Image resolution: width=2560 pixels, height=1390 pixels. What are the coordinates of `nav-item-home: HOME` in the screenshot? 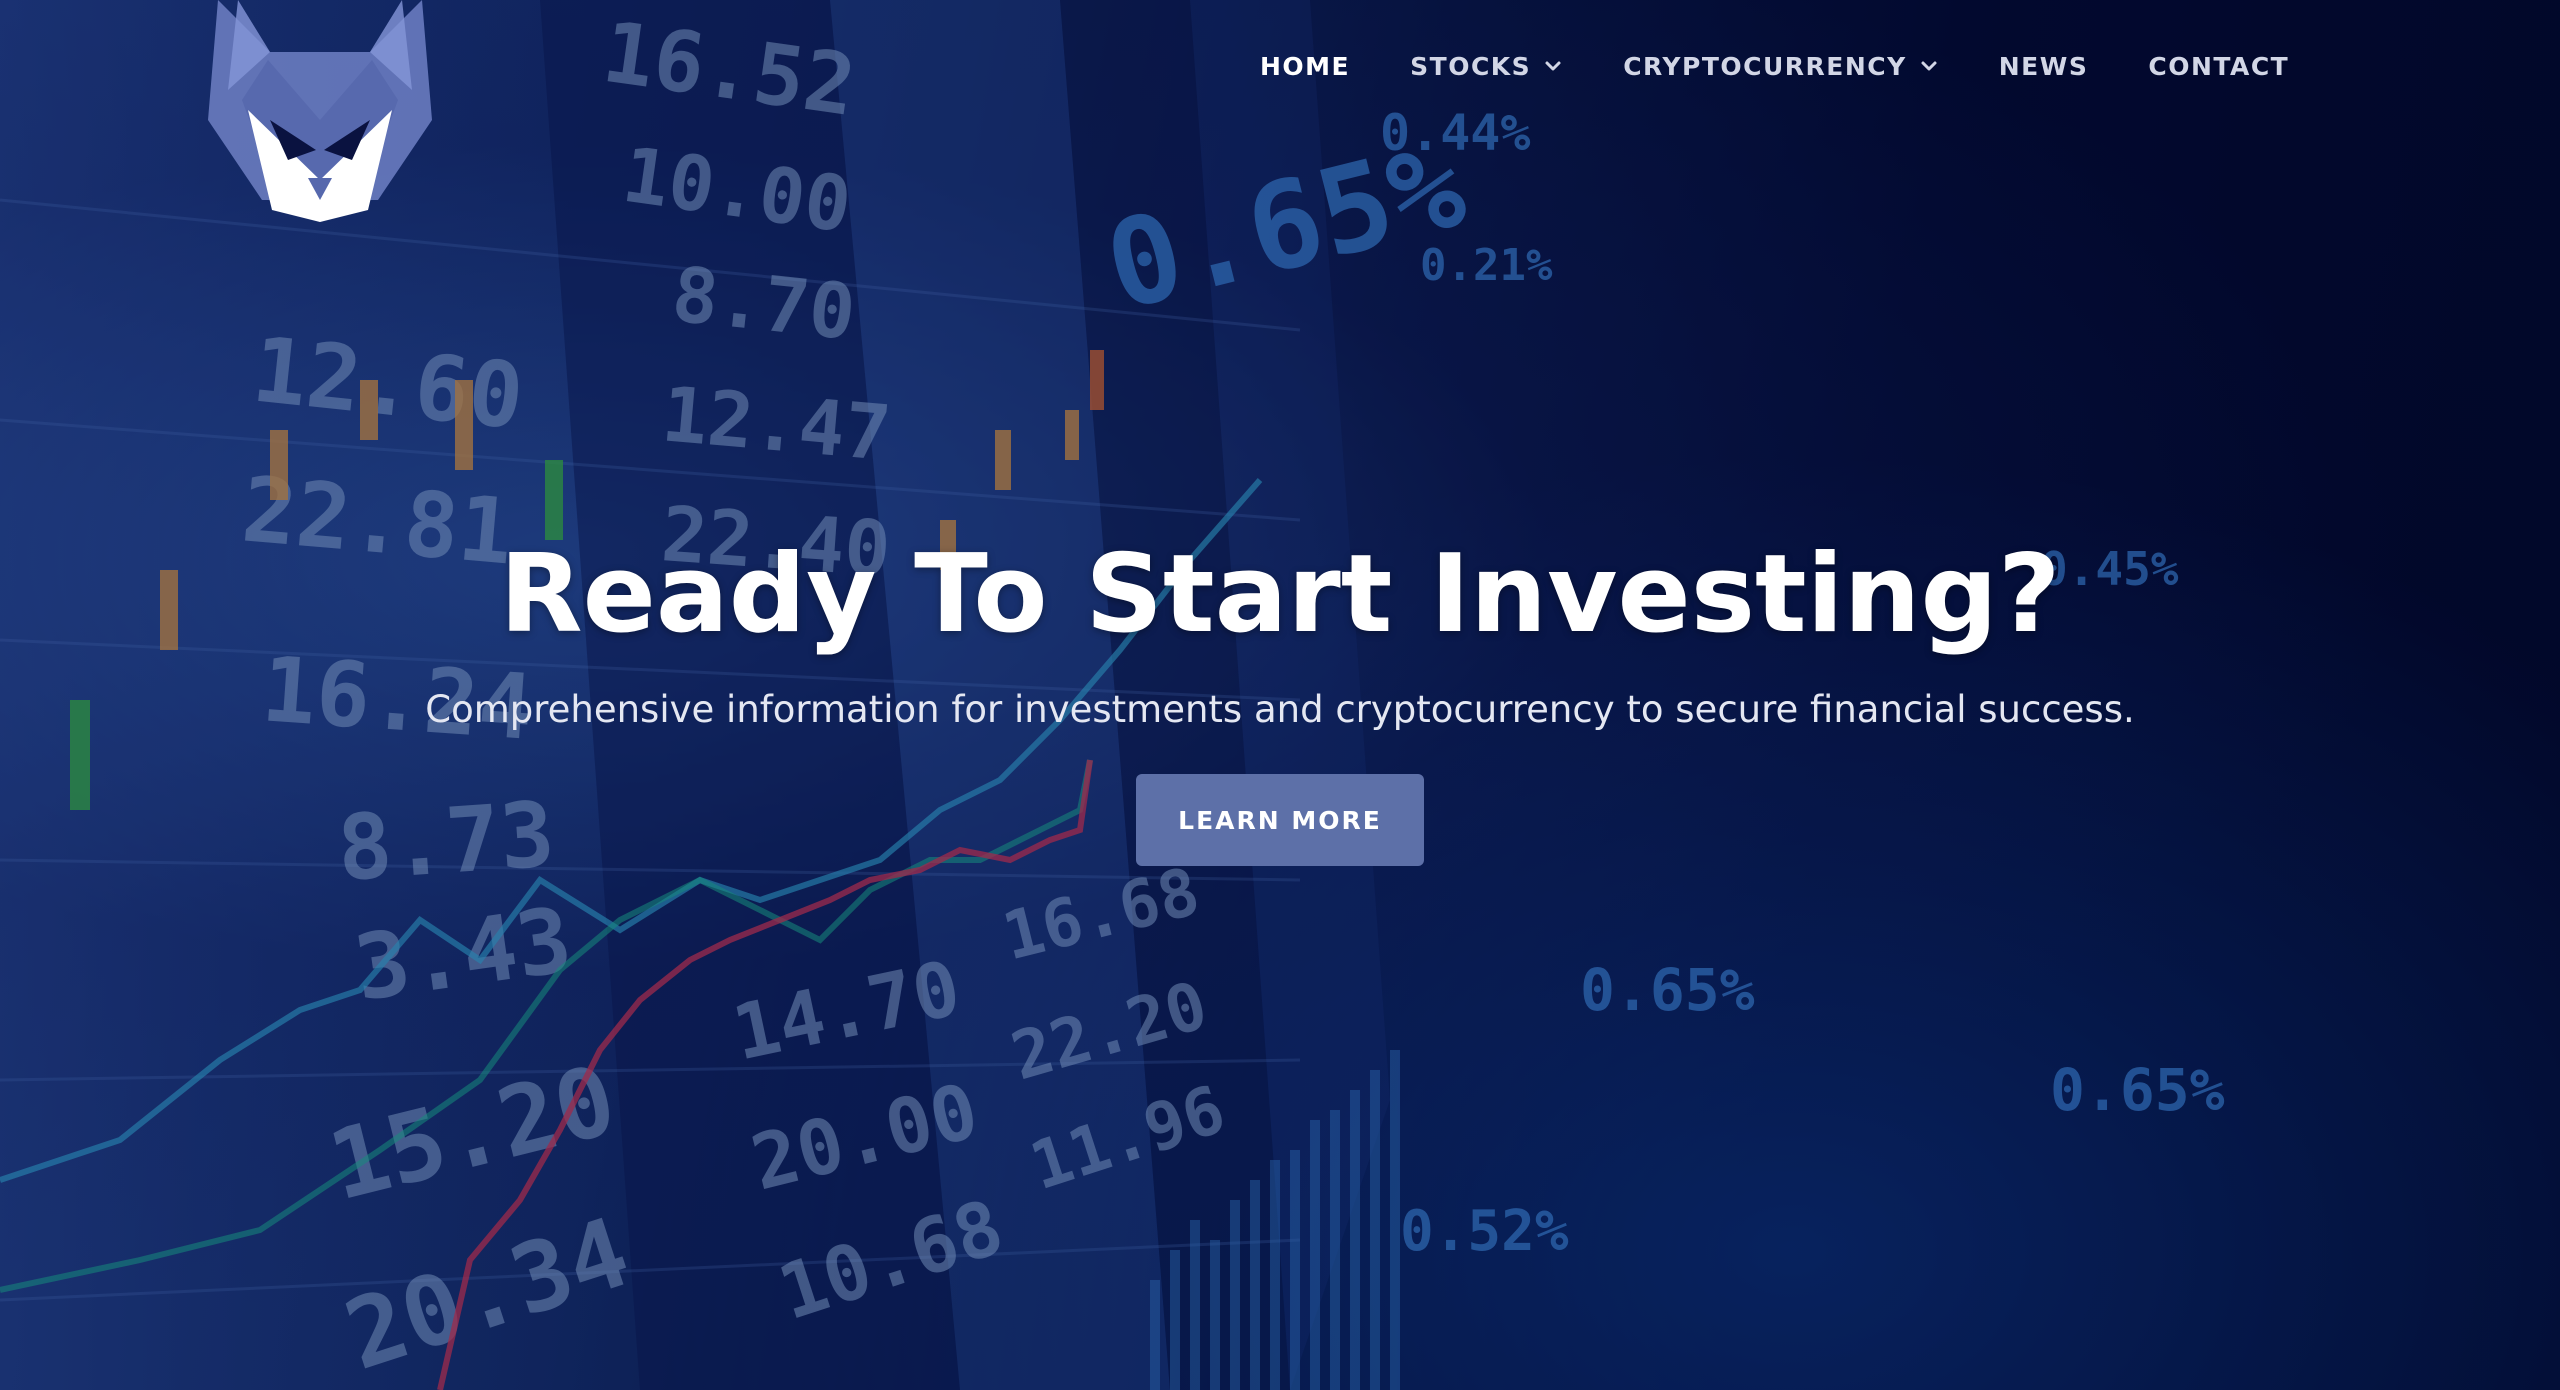 It's located at (1305, 66).